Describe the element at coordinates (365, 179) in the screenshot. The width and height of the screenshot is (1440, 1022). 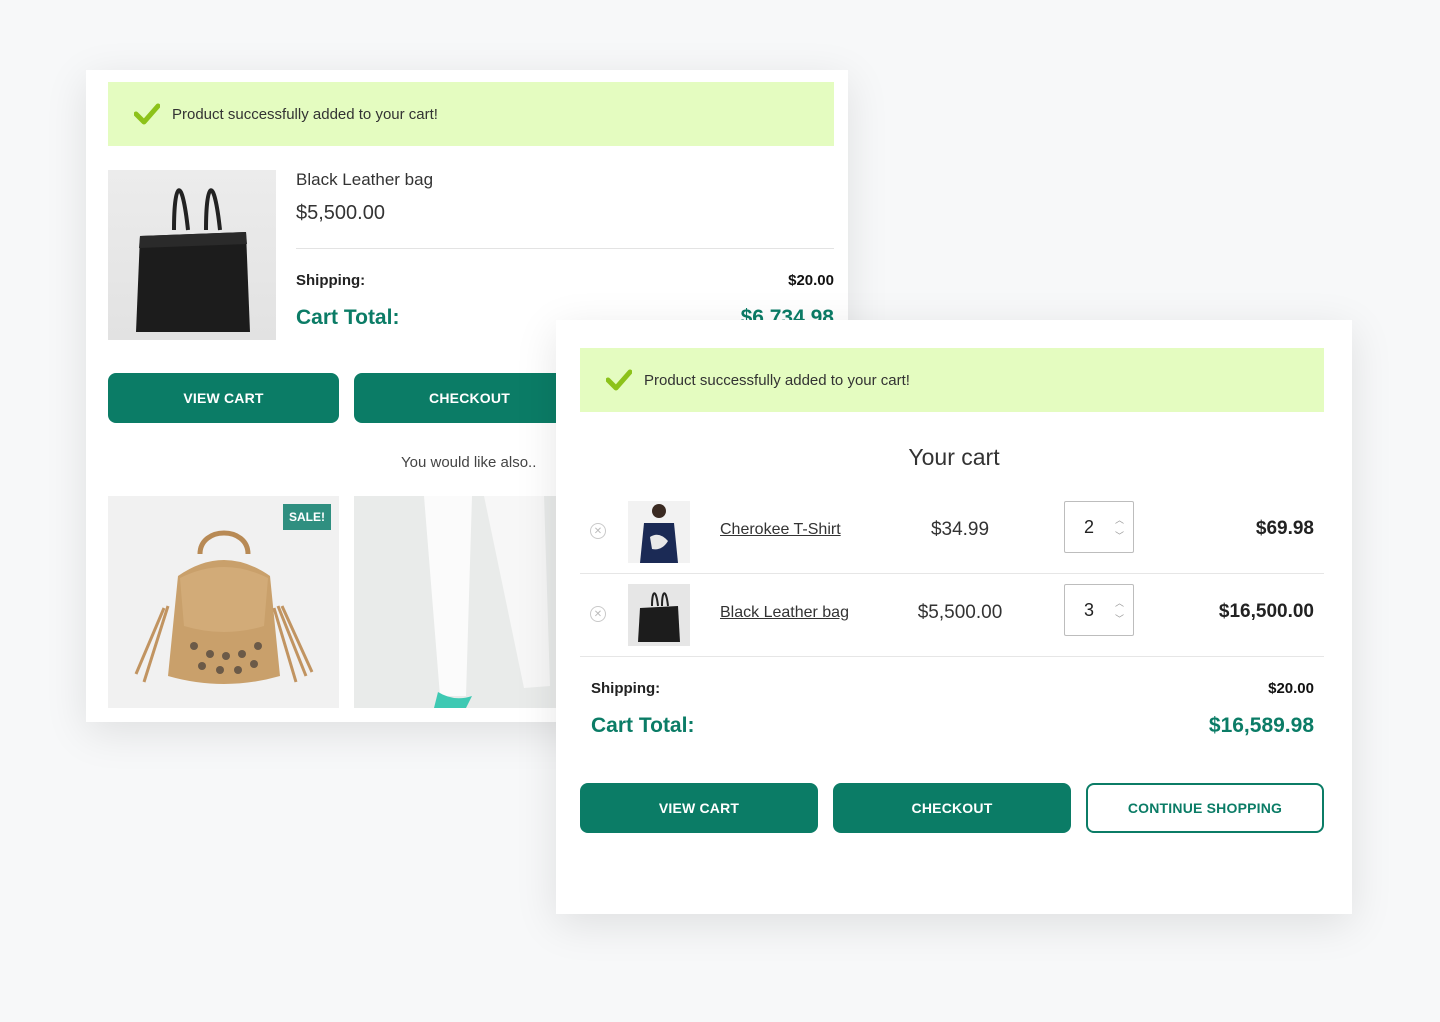
I see `product-name: Black Leather bag` at that location.